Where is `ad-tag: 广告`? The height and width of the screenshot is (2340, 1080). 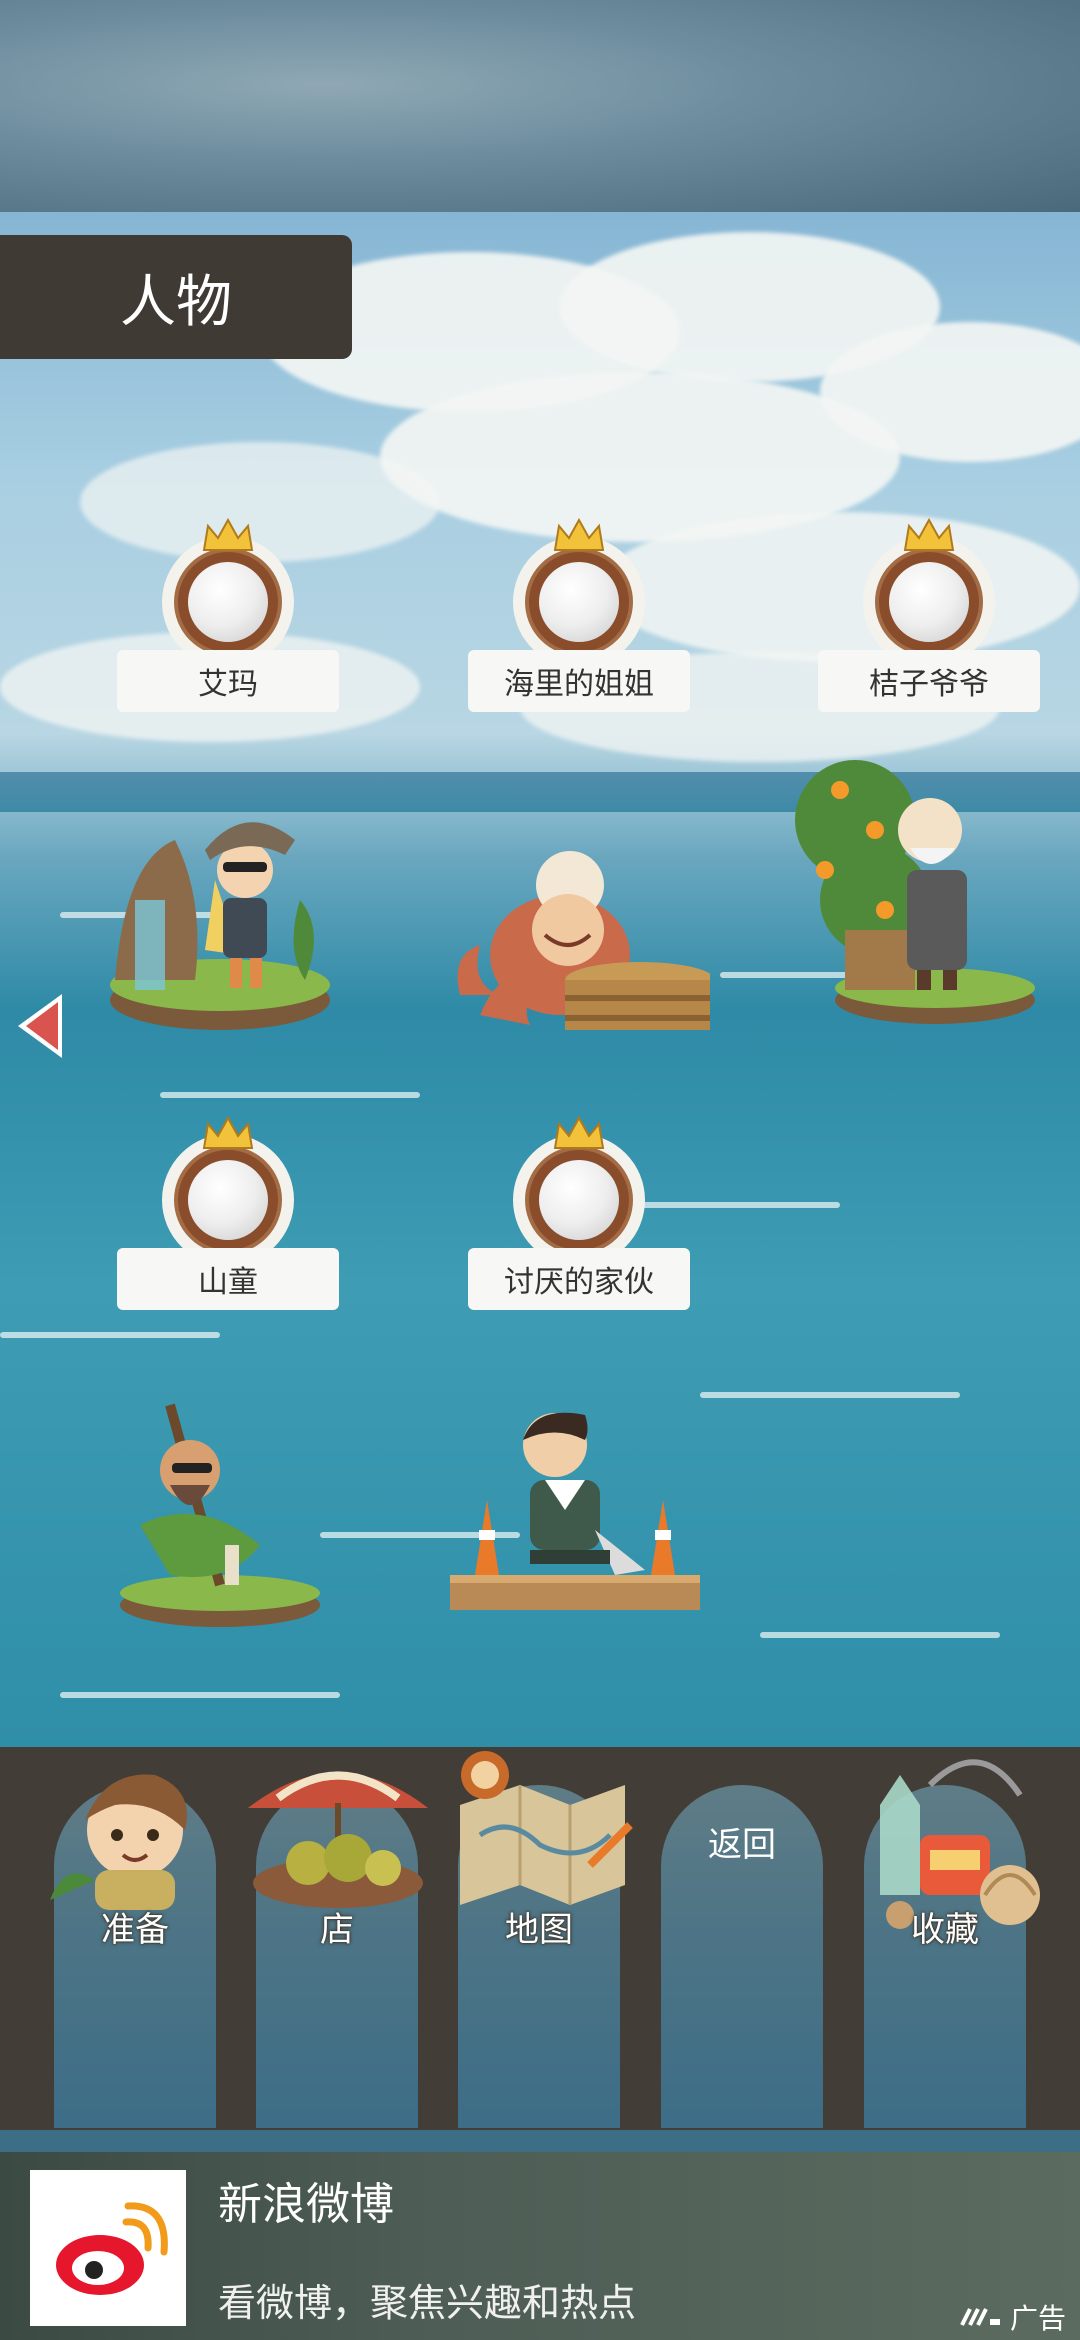 ad-tag: 广告 is located at coordinates (1013, 2317).